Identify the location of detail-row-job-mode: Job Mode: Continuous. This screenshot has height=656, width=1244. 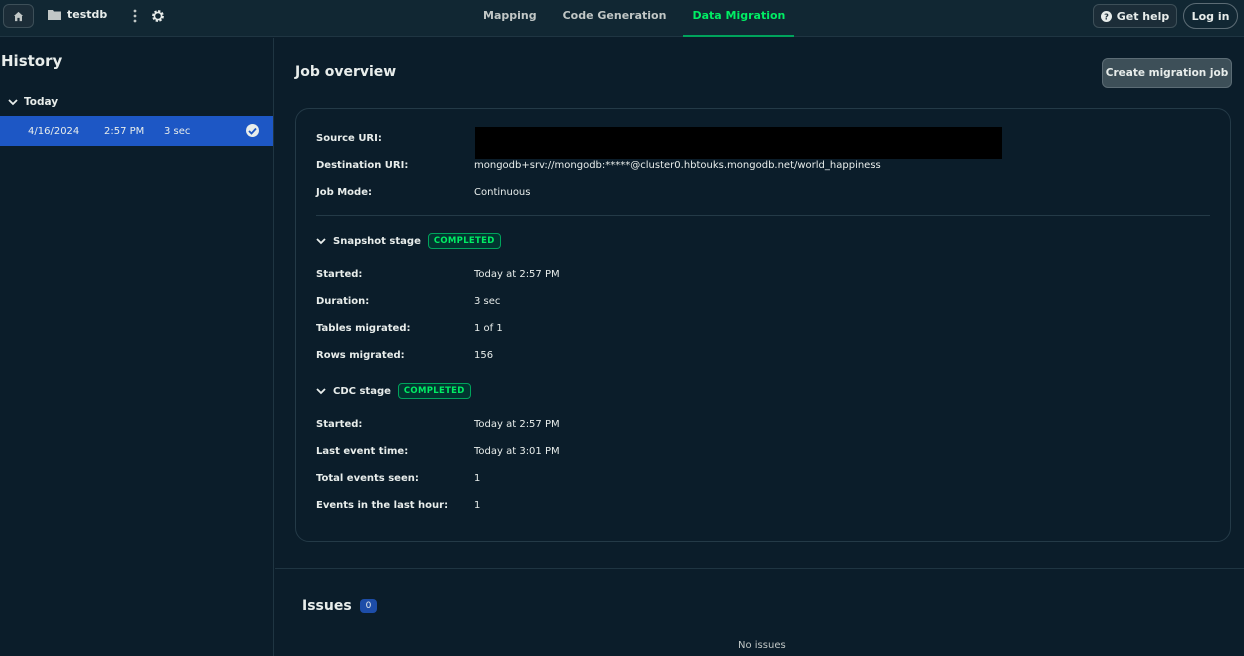
(423, 192).